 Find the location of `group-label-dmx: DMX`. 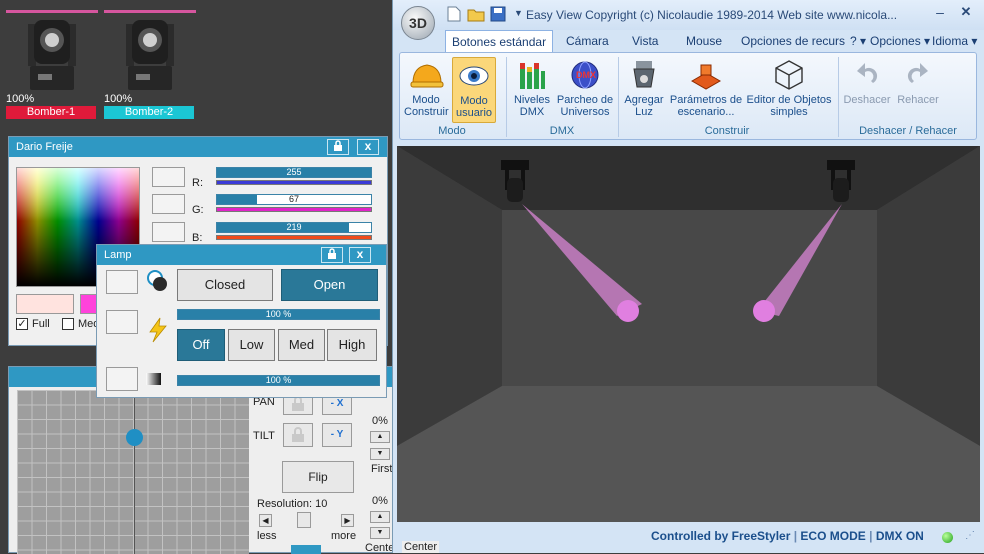

group-label-dmx: DMX is located at coordinates (562, 131).